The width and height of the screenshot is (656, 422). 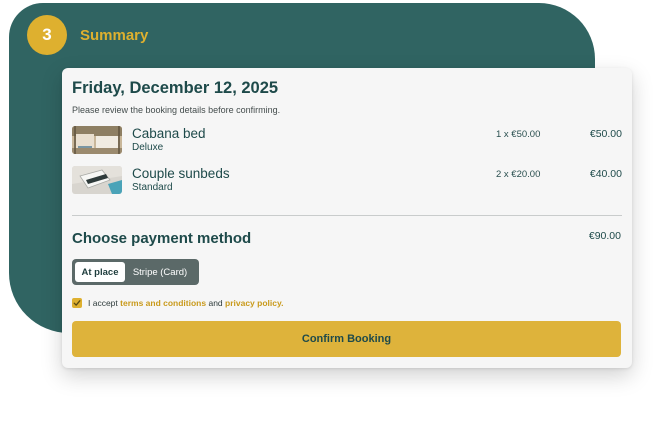 I want to click on payment-method-heading: Choose payment method, so click(x=162, y=238).